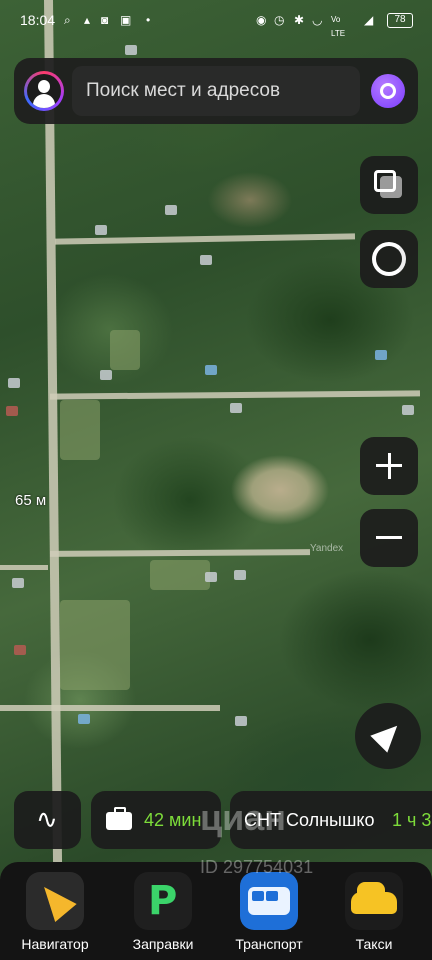  Describe the element at coordinates (327, 548) in the screenshot. I see `map-watermark: Yandex` at that location.